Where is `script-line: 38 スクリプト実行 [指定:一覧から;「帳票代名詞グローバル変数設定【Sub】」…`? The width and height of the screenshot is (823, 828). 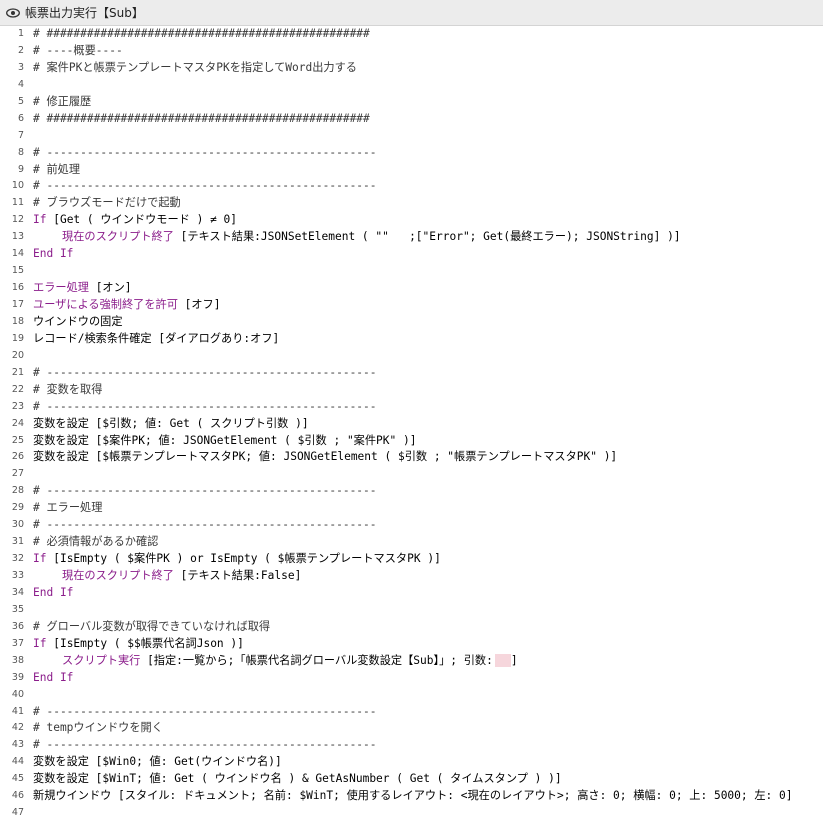 script-line: 38 スクリプト実行 [指定:一覧から;「帳票代名詞グローバル変数設定【Sub】」… is located at coordinates (411, 661).